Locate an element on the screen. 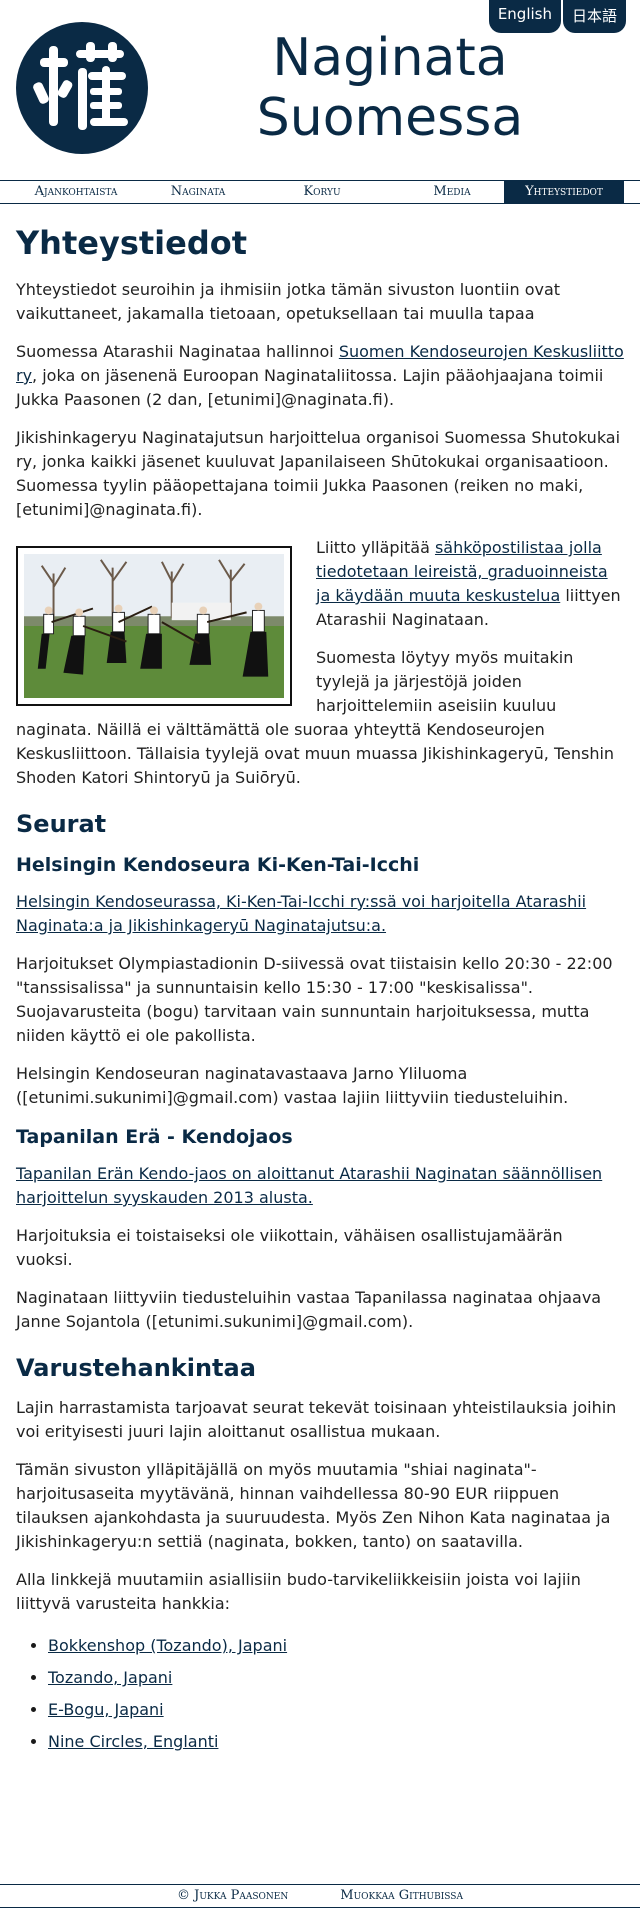 This screenshot has width=640, height=1924. club-kikentaiicchi-heading: Helsingin Kendoseura Ki-Ken-Tai-Icchi is located at coordinates (218, 865).